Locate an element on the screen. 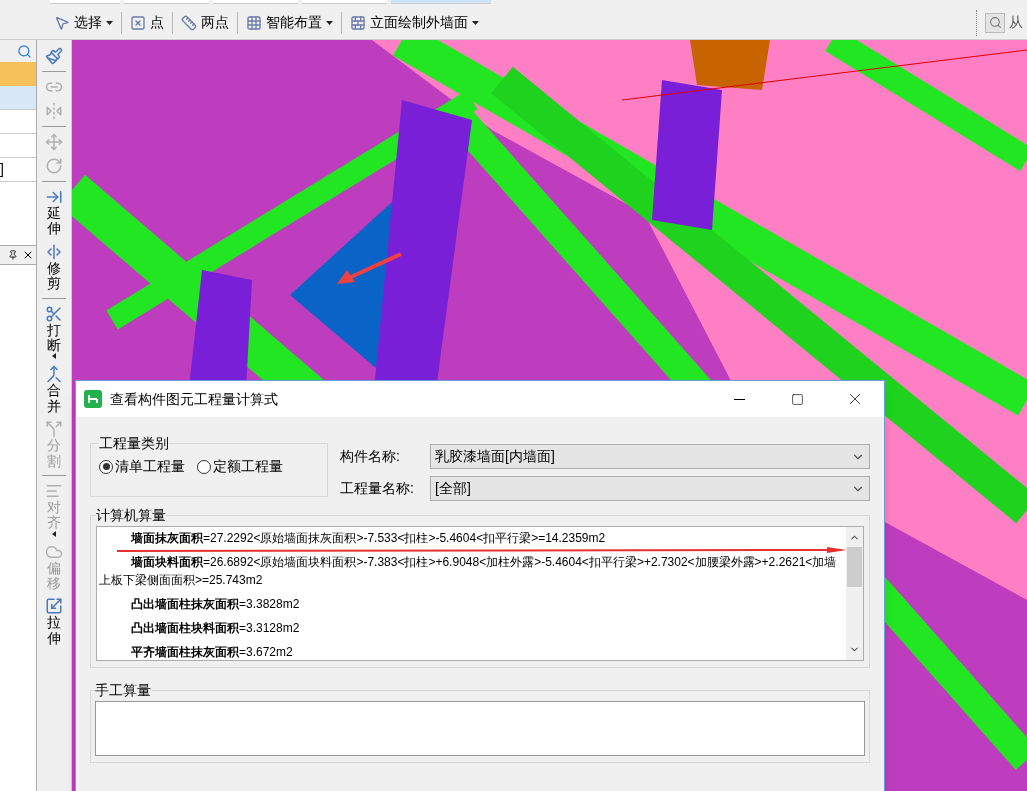 The width and height of the screenshot is (1027, 791). close-icon is located at coordinates (28, 255).